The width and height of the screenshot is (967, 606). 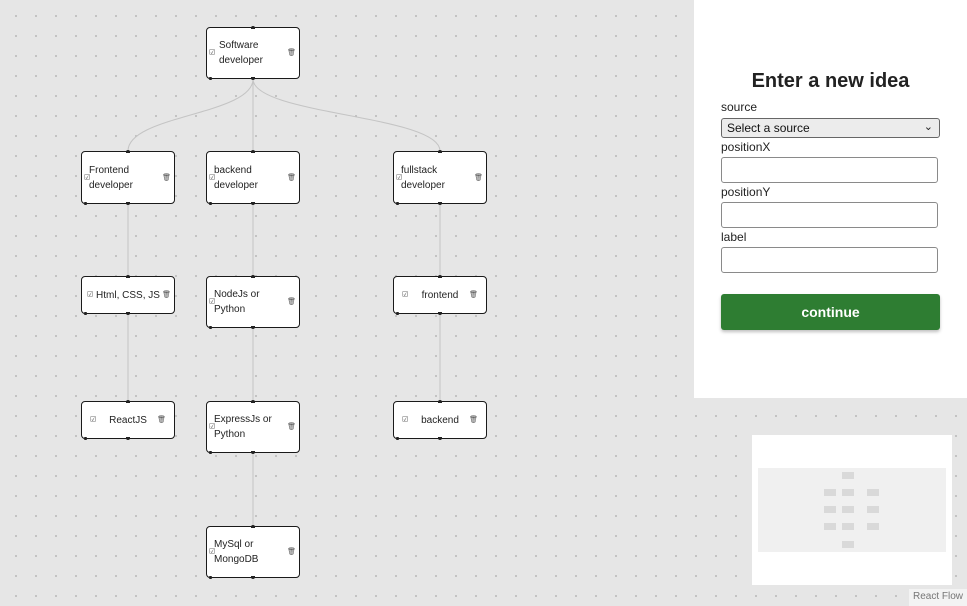 I want to click on chevron-down-icon: ⌄, so click(x=928, y=127).